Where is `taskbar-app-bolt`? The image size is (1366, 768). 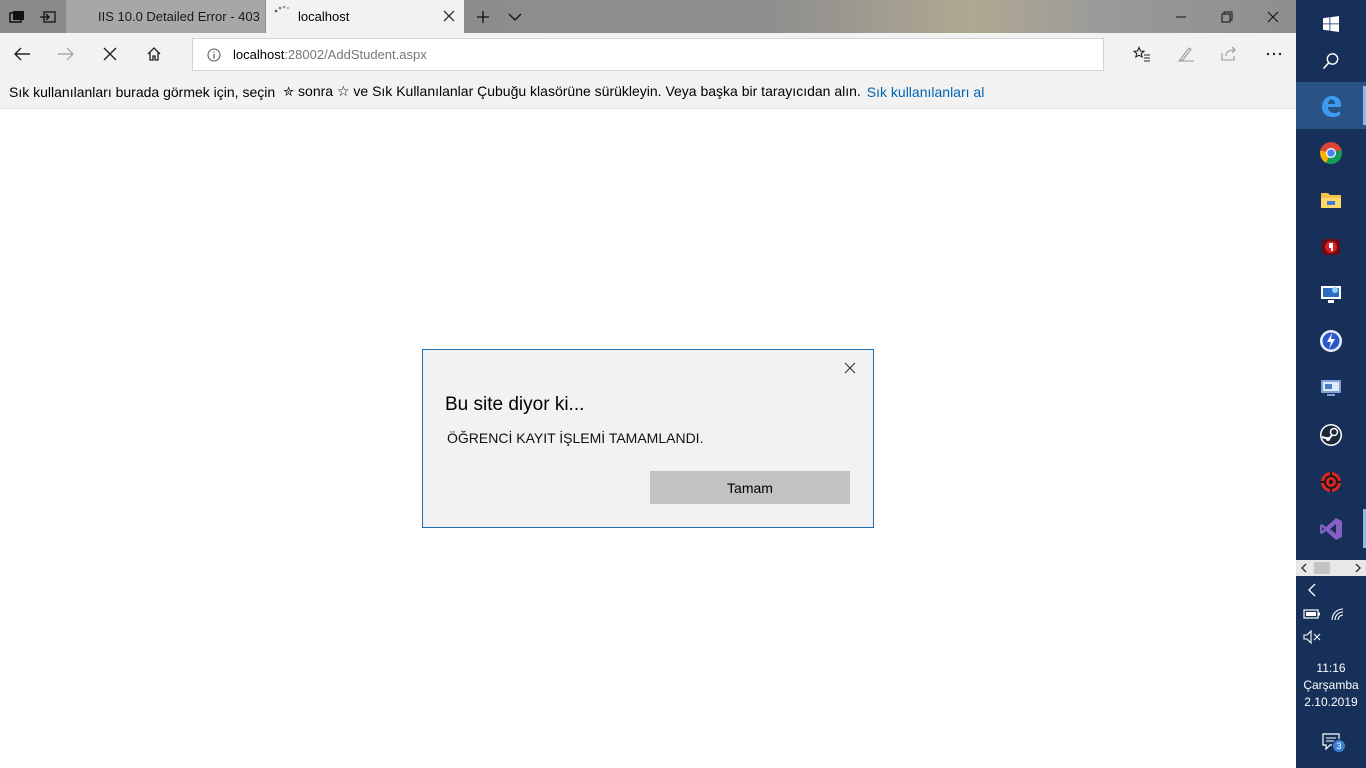 taskbar-app-bolt is located at coordinates (1331, 340).